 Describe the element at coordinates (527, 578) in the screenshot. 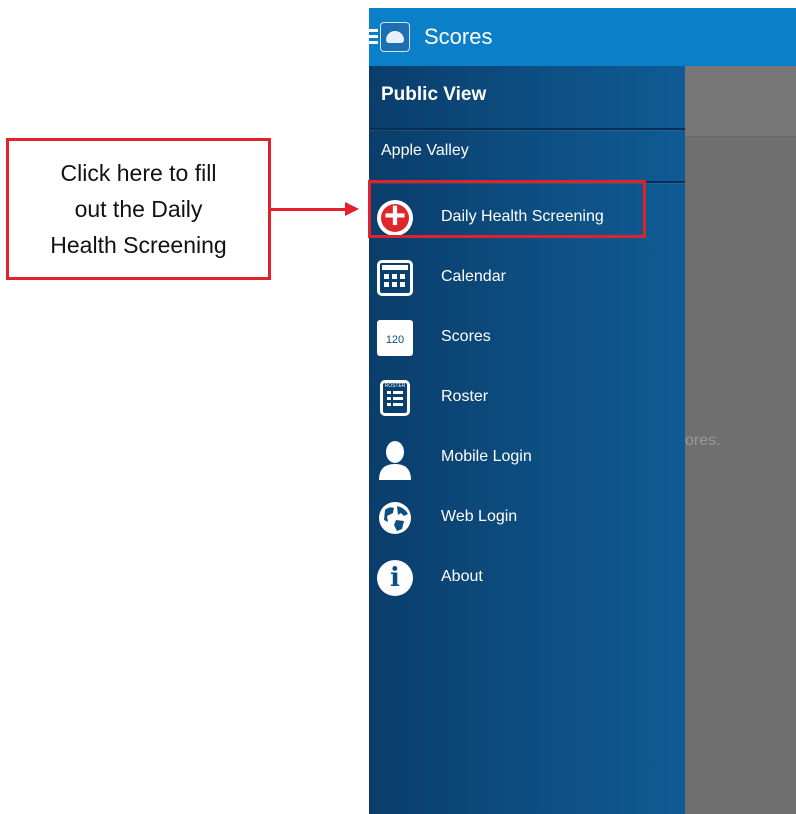

I see `menu-item-about: i About` at that location.